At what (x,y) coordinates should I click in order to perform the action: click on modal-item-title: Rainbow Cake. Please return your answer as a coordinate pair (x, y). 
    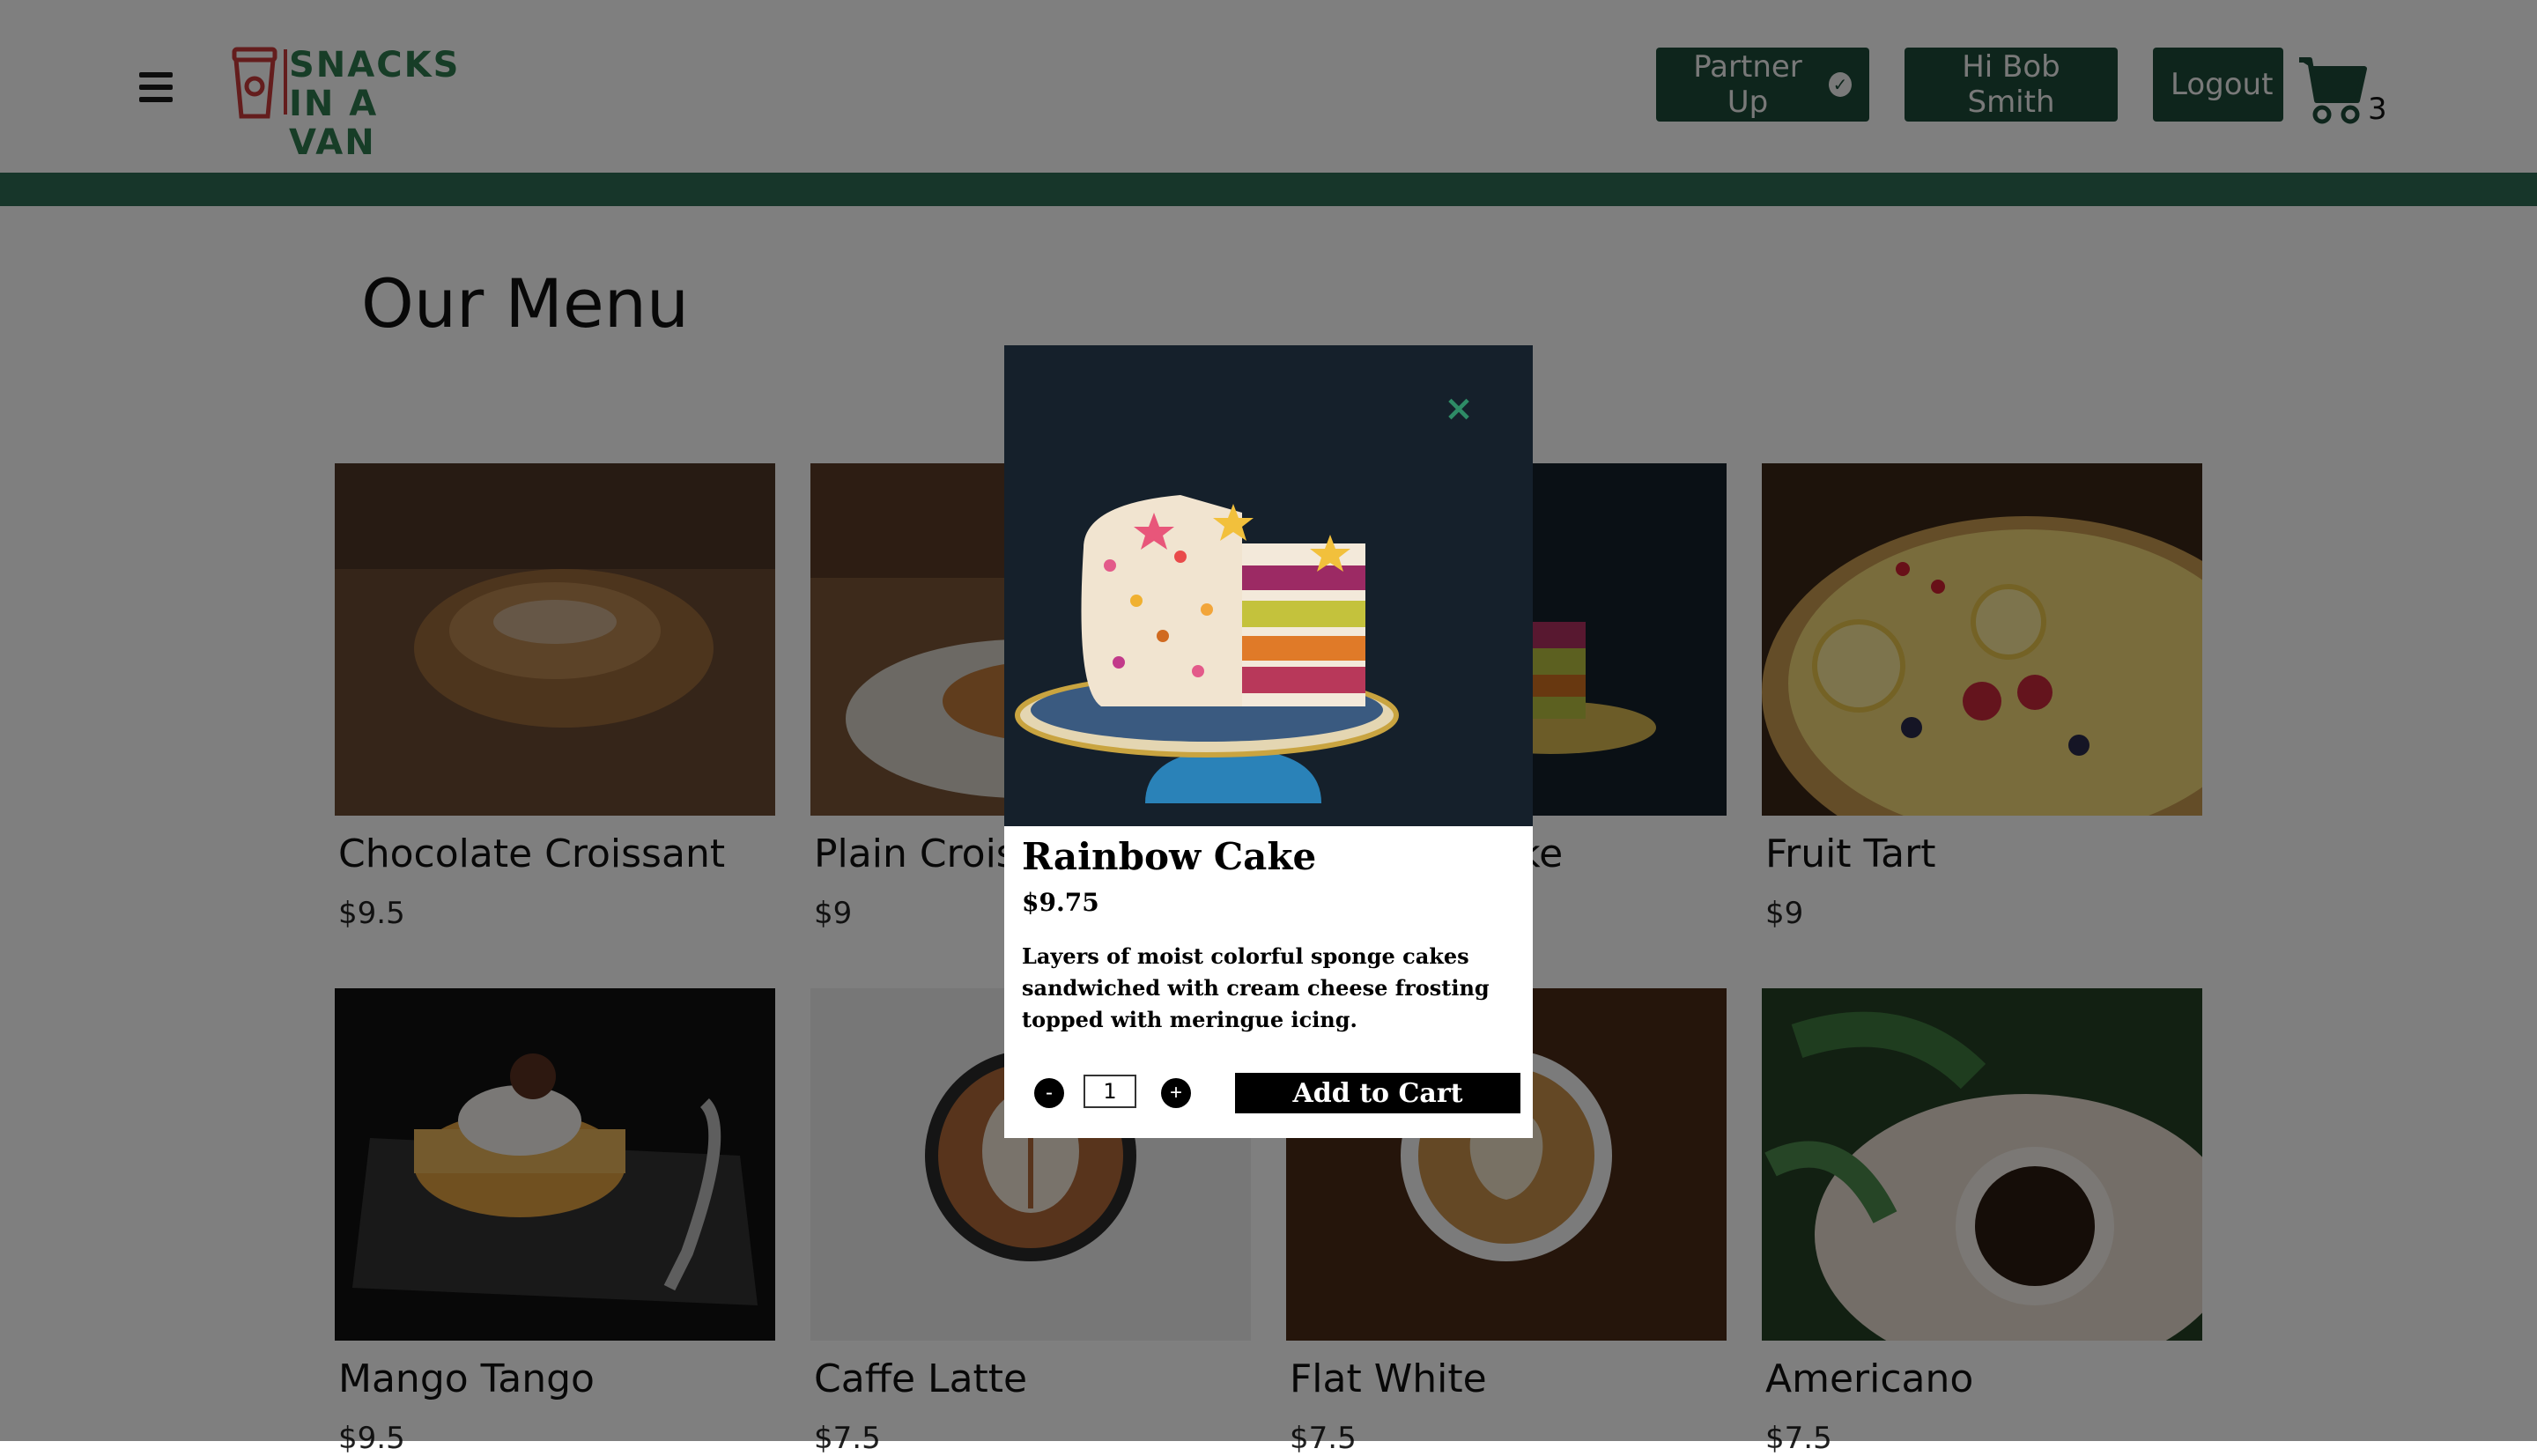
    Looking at the image, I should click on (1169, 856).